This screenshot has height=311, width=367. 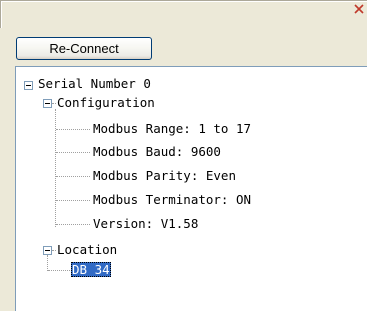 I want to click on selected-node-label: DB 34, so click(x=91, y=269).